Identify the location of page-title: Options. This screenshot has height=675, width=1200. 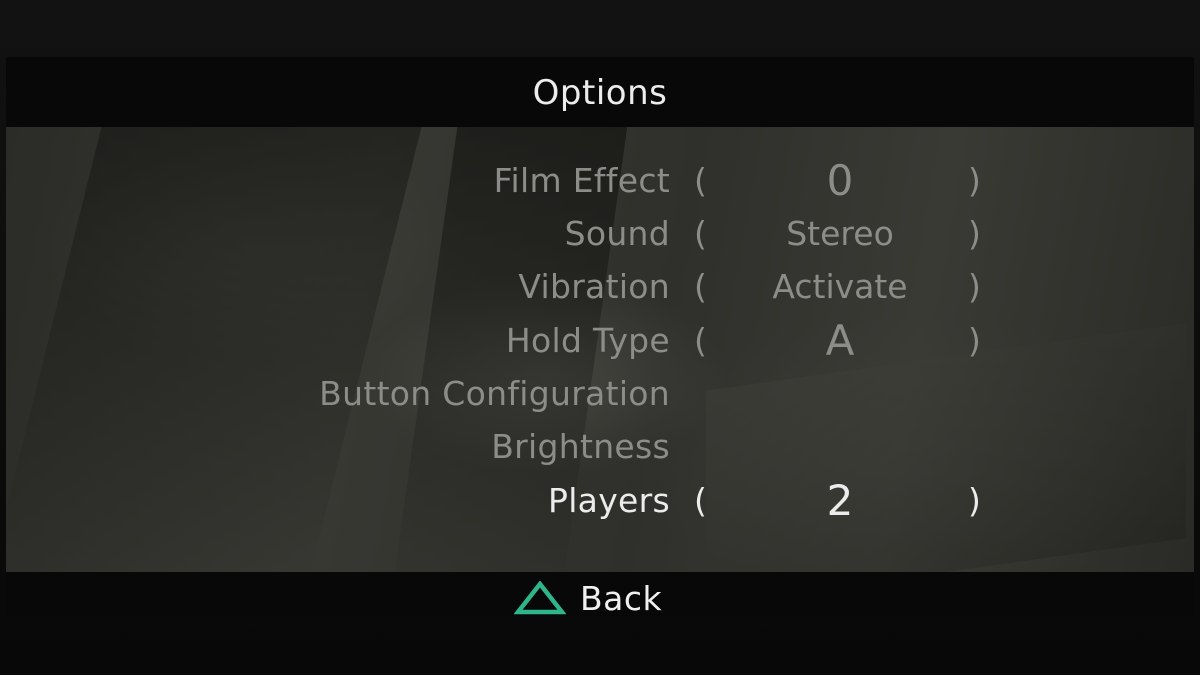
(600, 93).